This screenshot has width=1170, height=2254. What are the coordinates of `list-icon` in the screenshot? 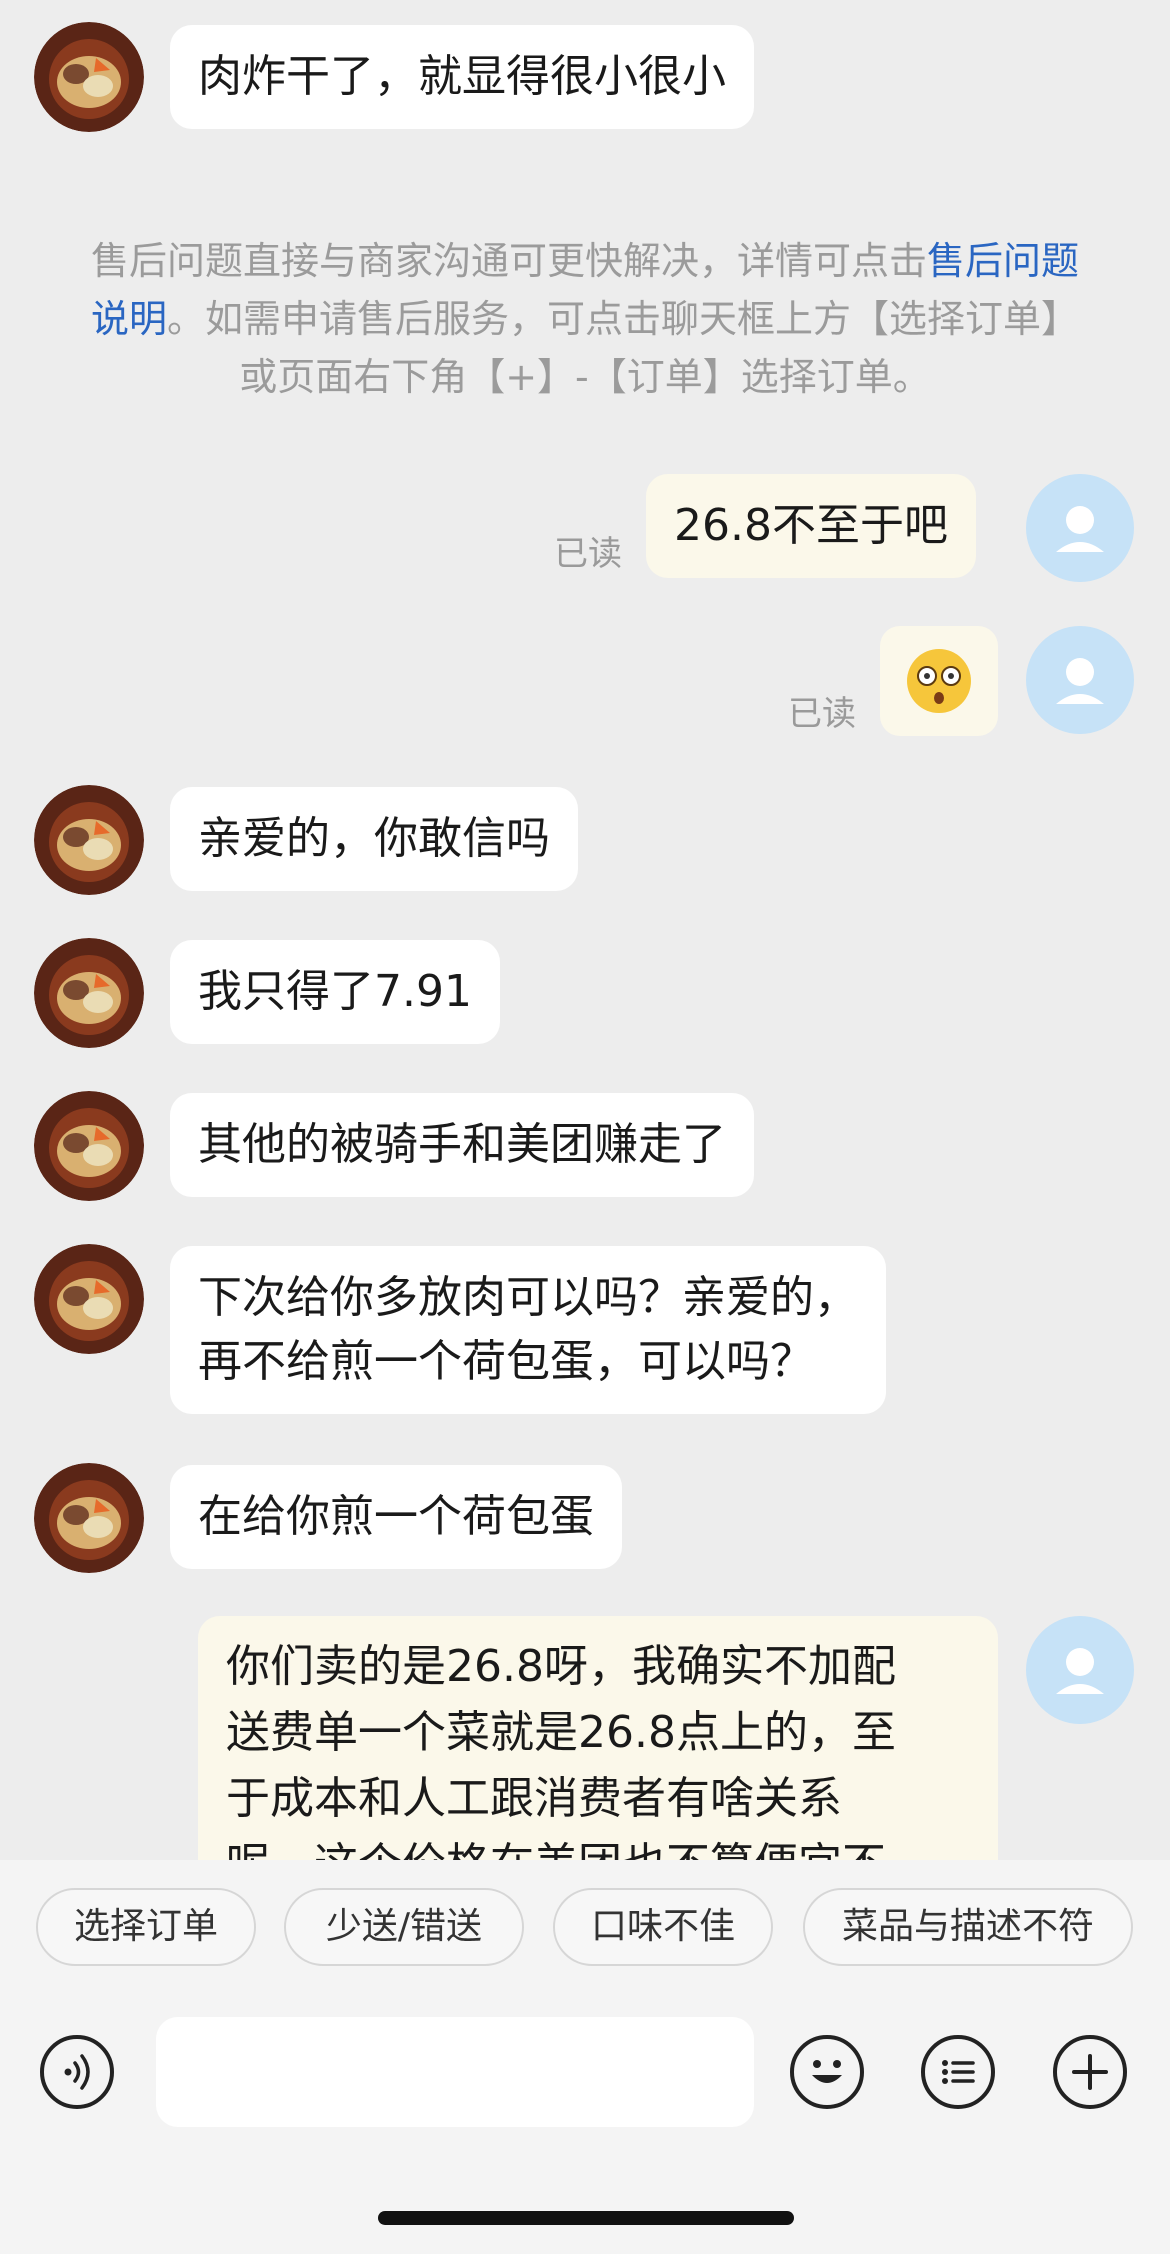 It's located at (958, 2072).